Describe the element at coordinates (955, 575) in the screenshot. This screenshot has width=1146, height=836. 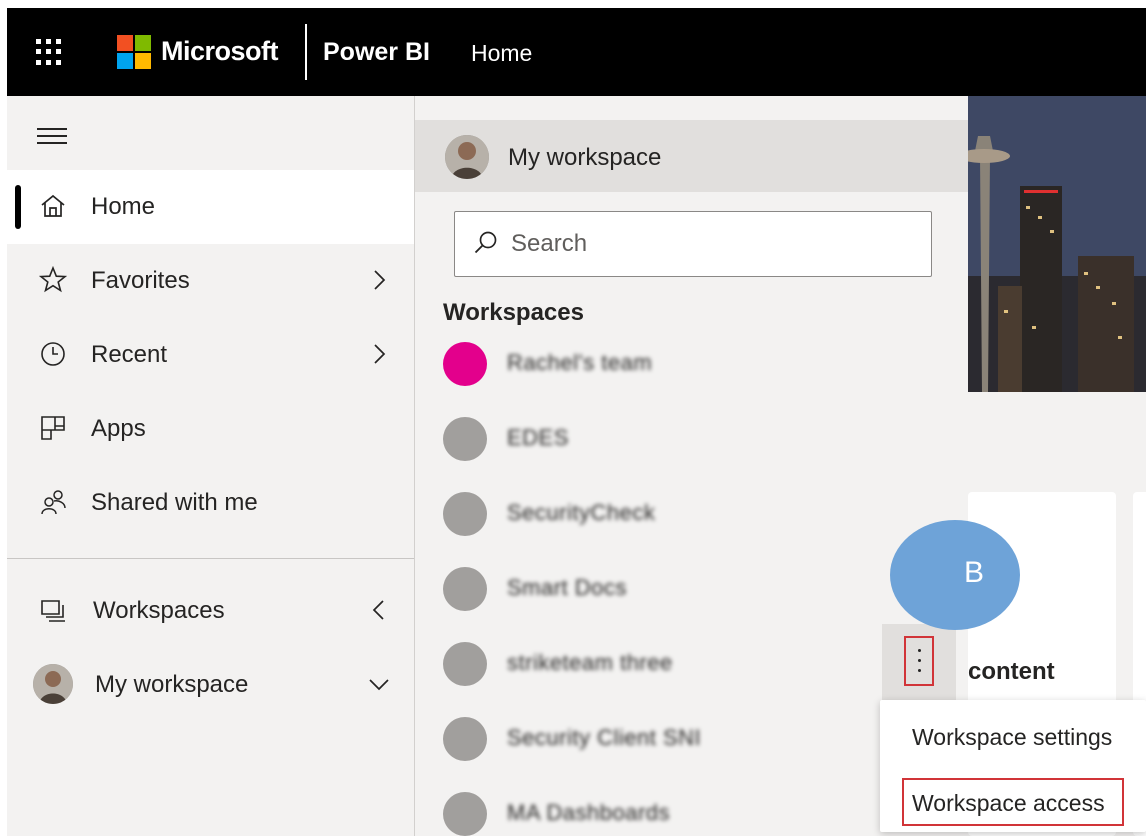
I see `card-avatar` at that location.